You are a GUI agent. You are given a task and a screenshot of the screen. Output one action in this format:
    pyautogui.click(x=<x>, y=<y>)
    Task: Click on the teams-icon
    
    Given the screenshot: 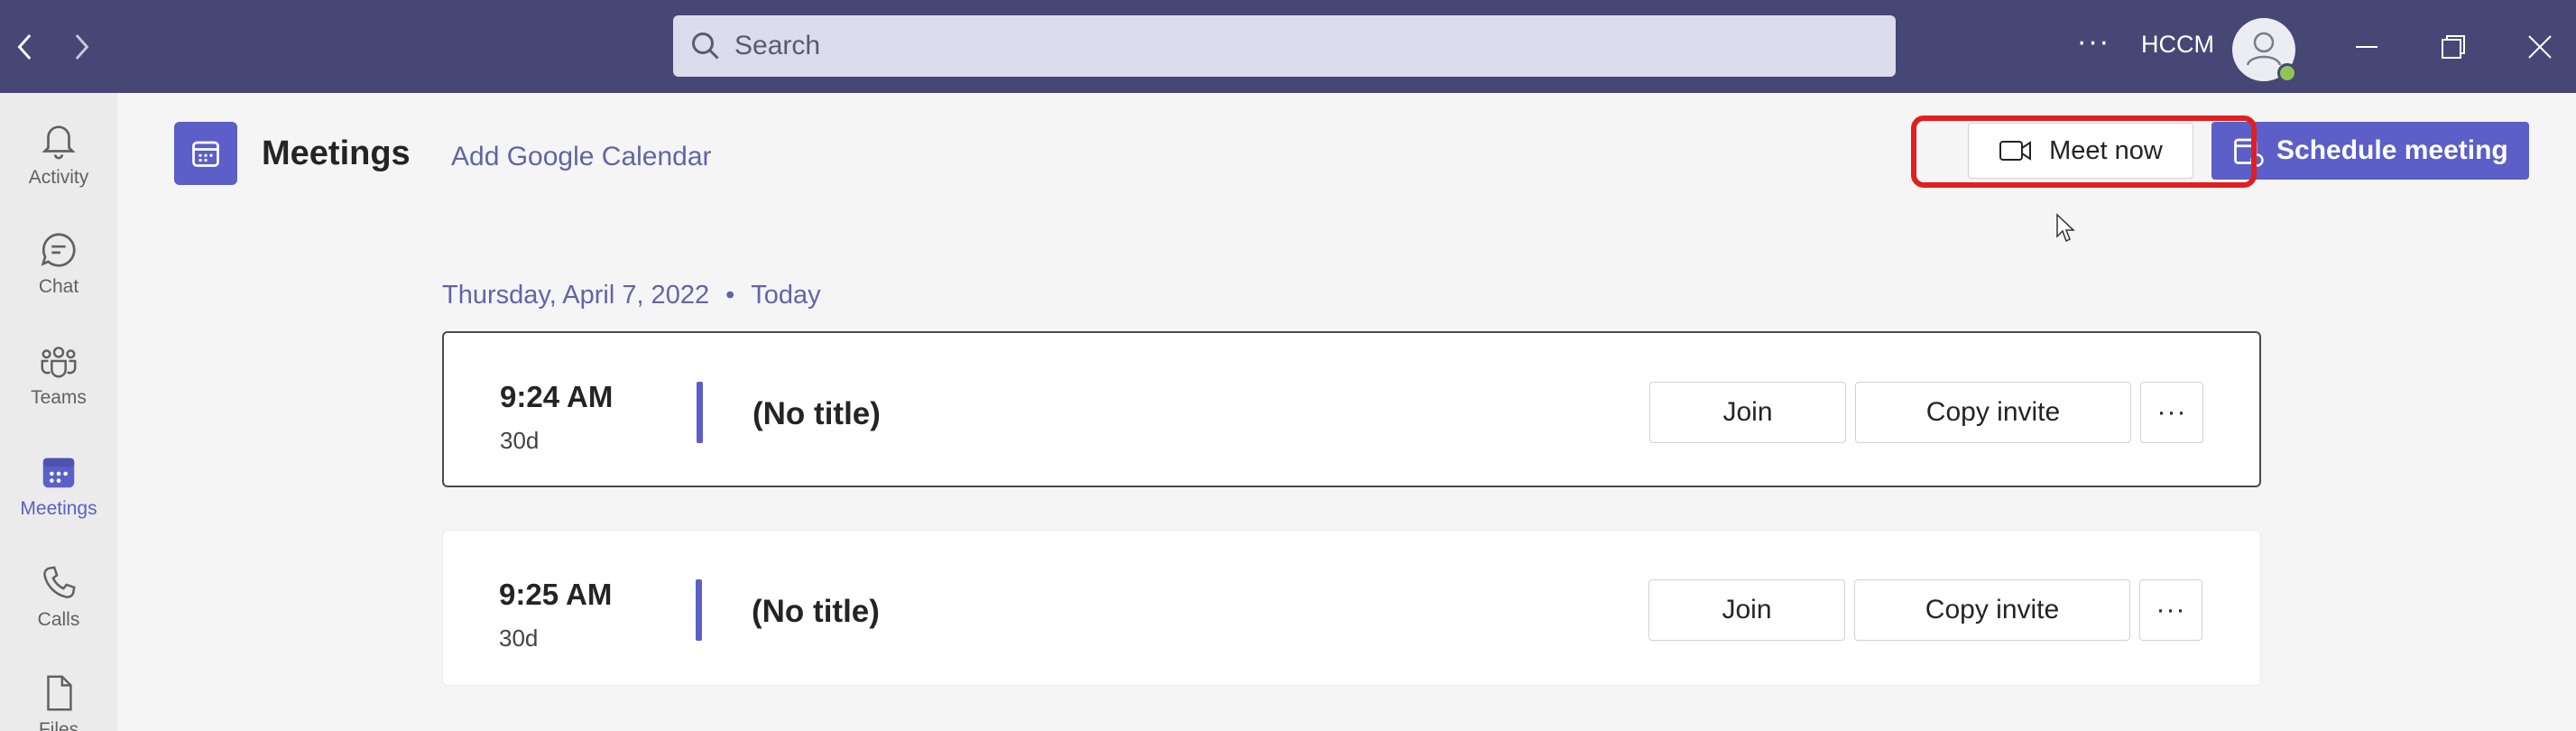 What is the action you would take?
    pyautogui.click(x=59, y=362)
    